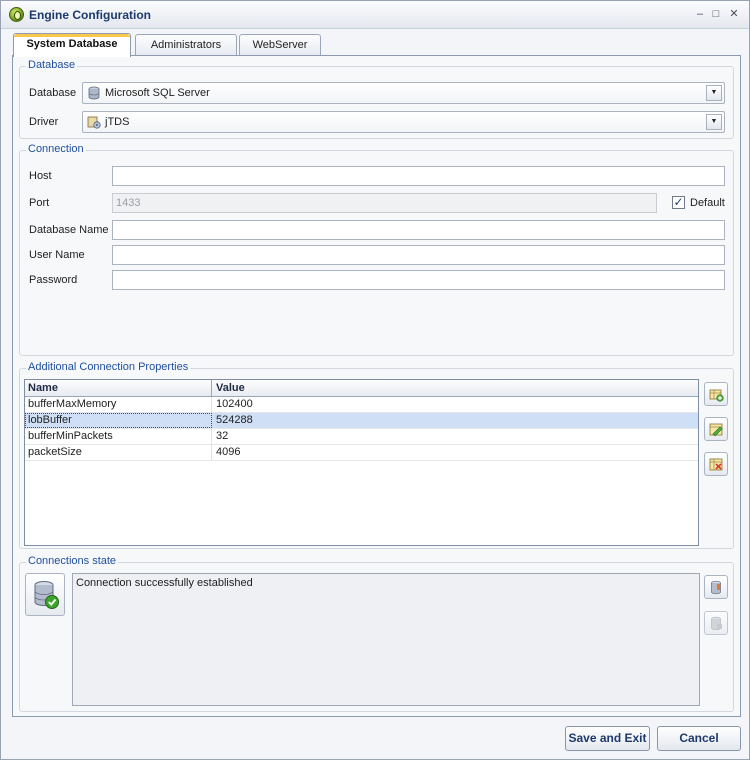 The height and width of the screenshot is (760, 750). What do you see at coordinates (707, 203) in the screenshot?
I see `default-label: Default` at bounding box center [707, 203].